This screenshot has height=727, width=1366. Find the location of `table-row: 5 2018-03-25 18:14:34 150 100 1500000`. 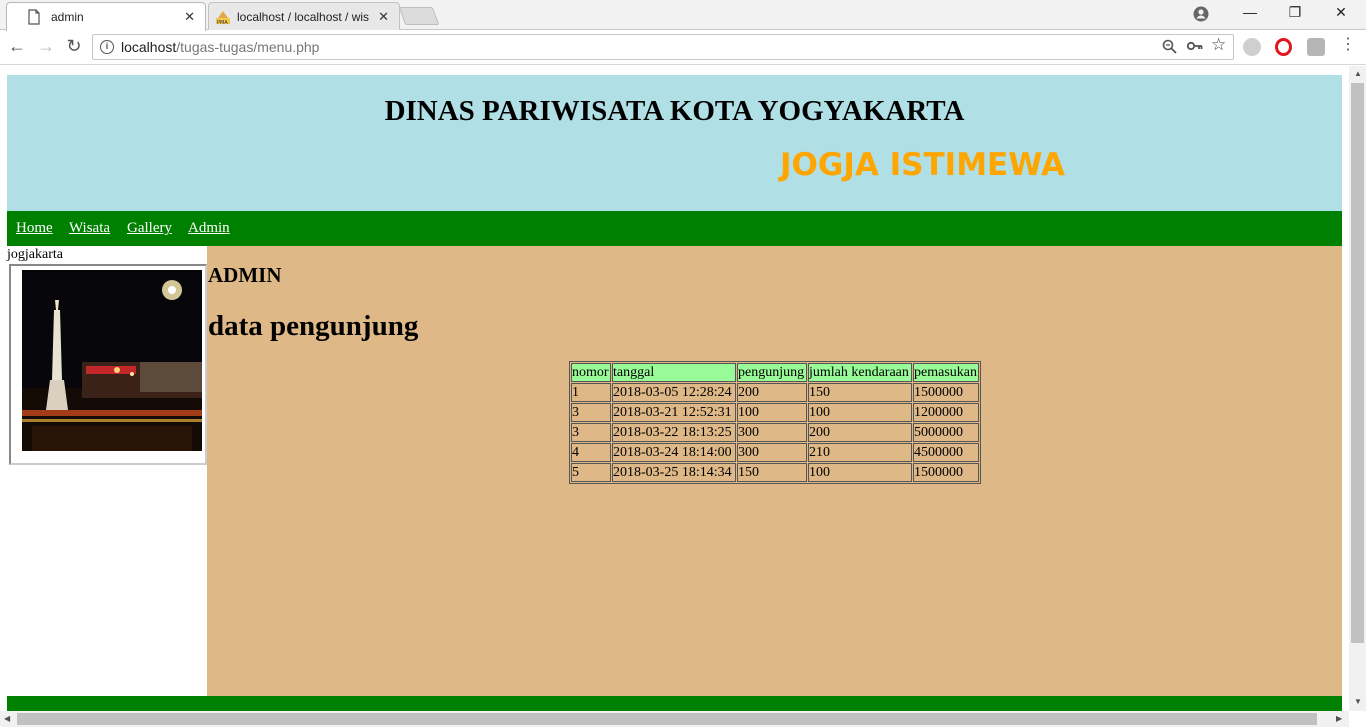

table-row: 5 2018-03-25 18:14:34 150 100 1500000 is located at coordinates (775, 472).